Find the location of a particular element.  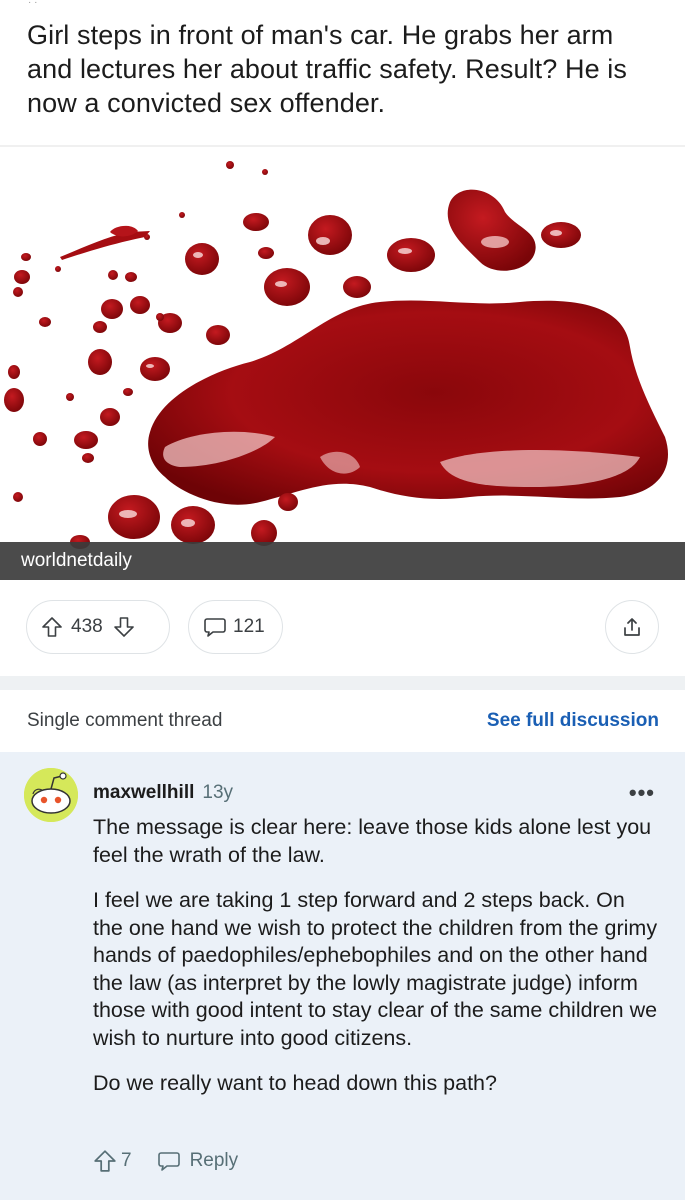

corner-artifact: · · is located at coordinates (33, 4).